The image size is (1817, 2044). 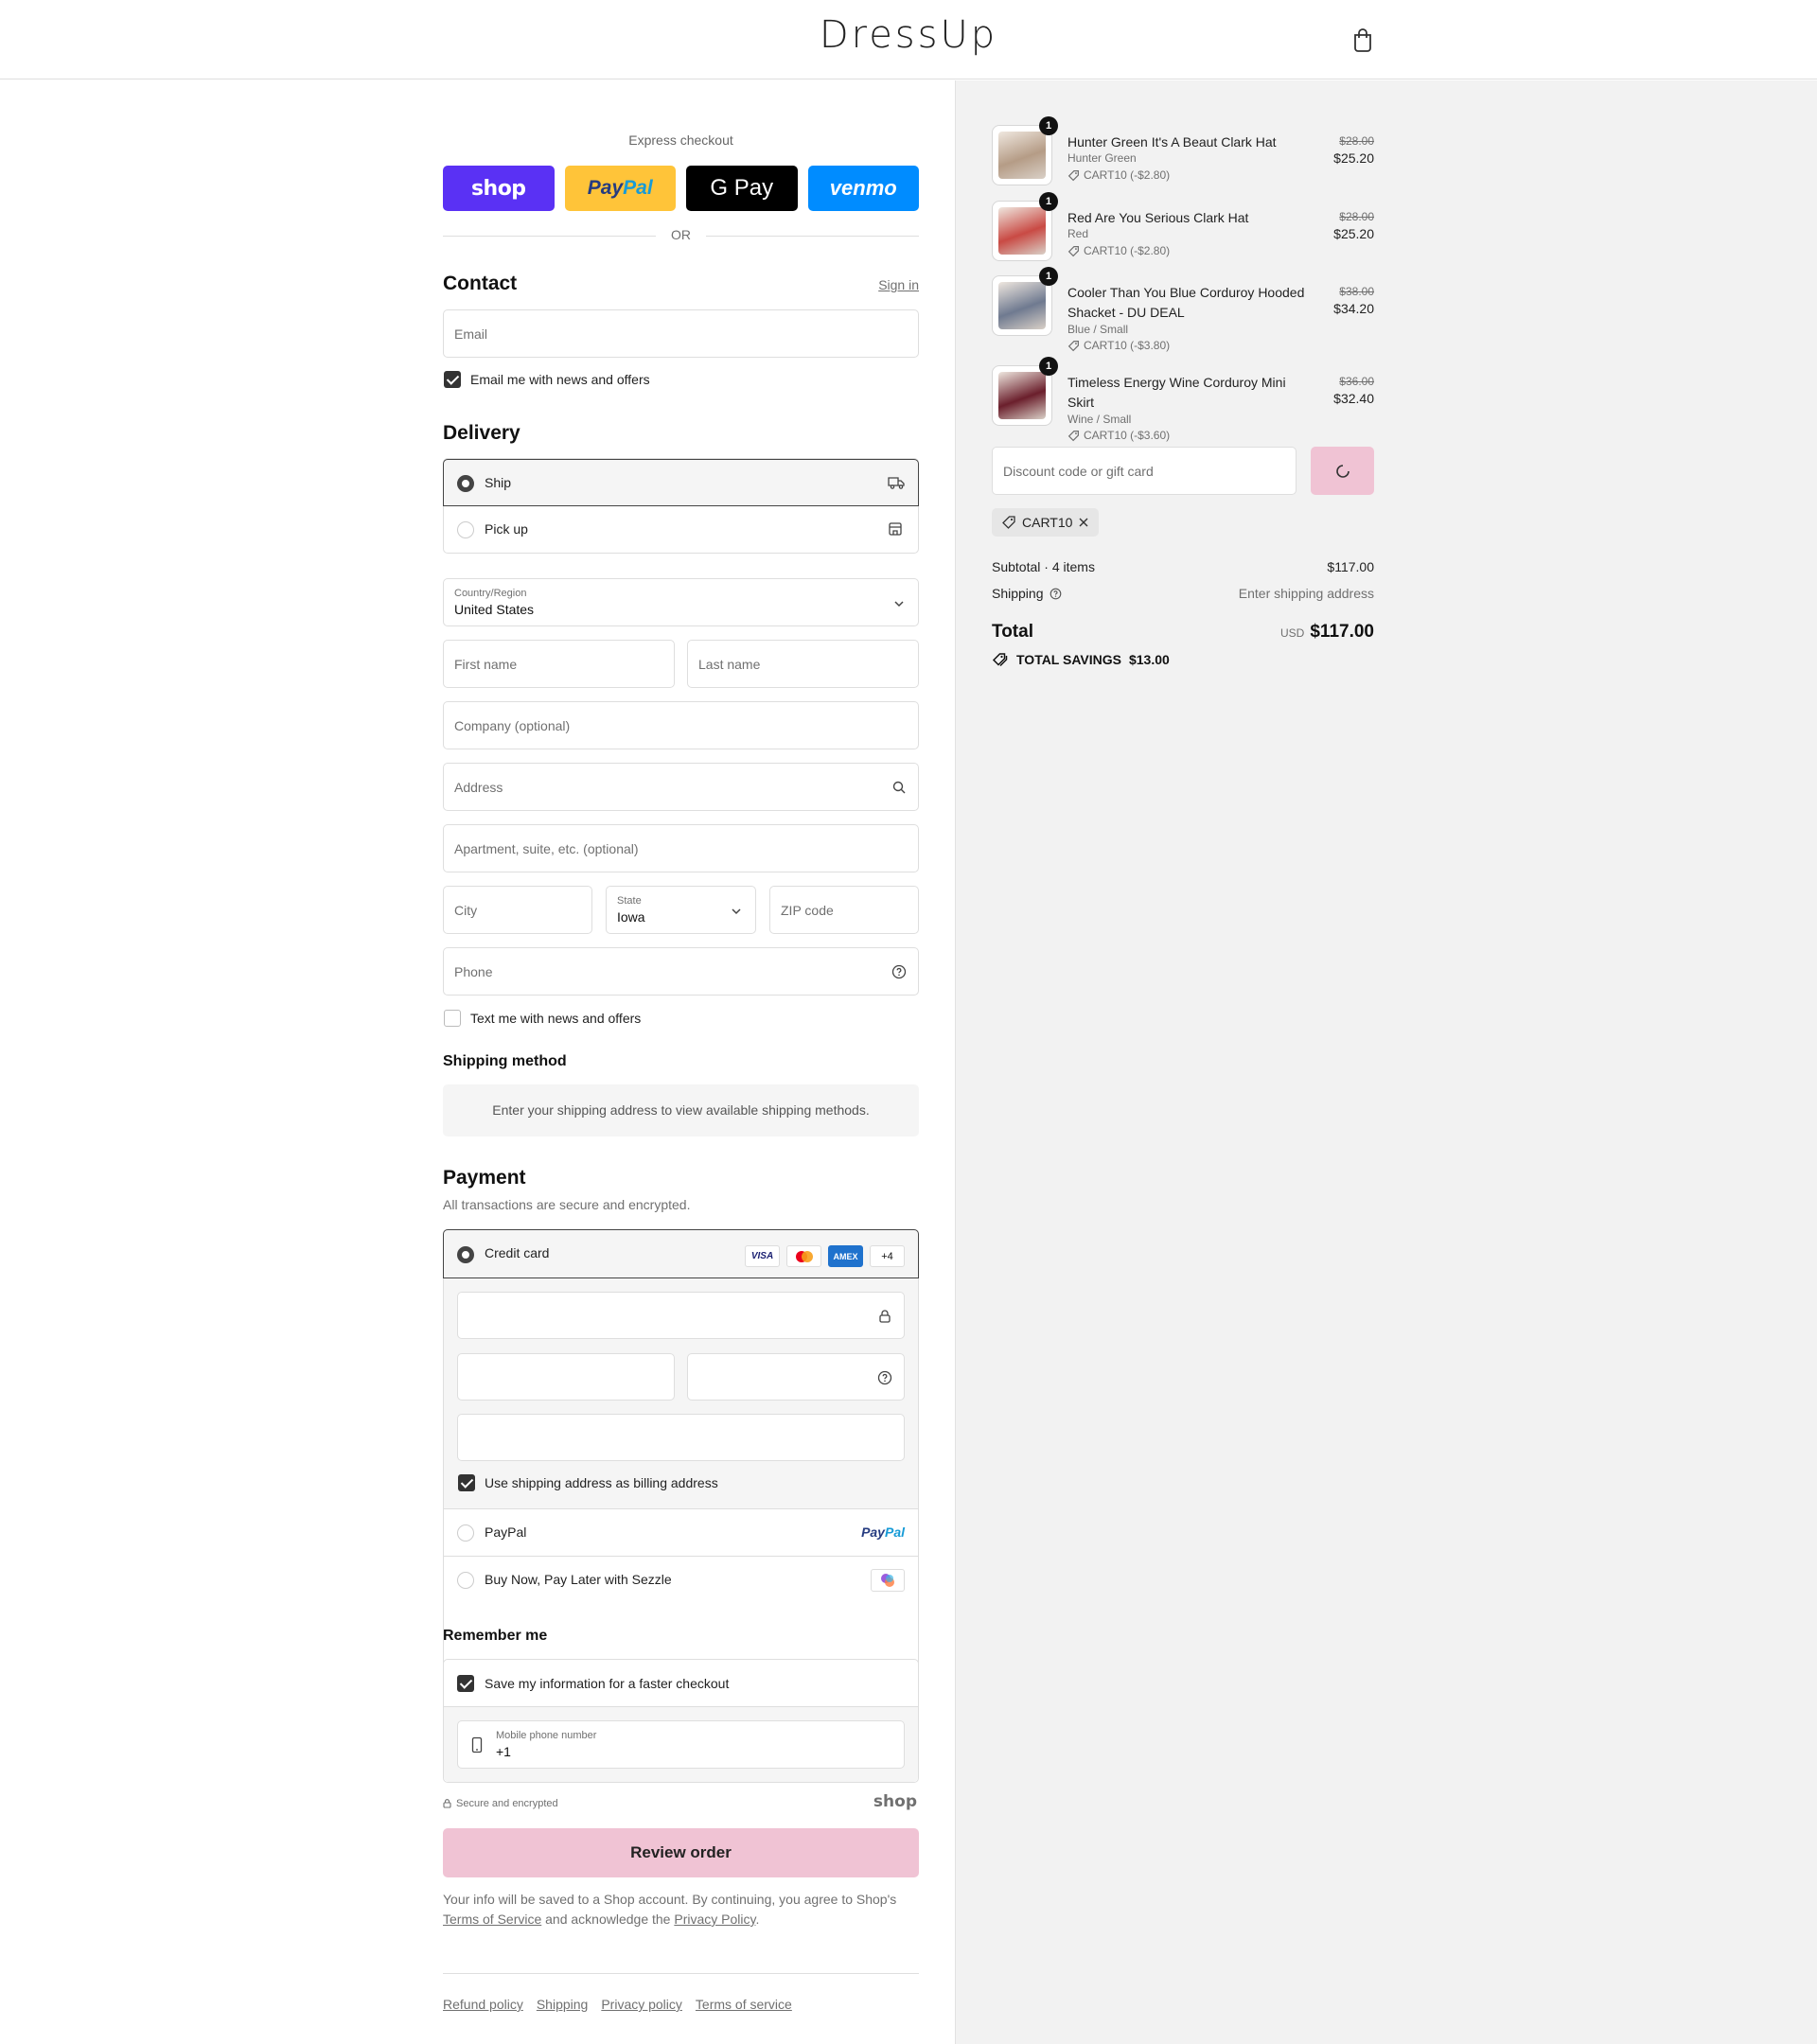 What do you see at coordinates (681, 910) in the screenshot?
I see `state-select: State Iowa` at bounding box center [681, 910].